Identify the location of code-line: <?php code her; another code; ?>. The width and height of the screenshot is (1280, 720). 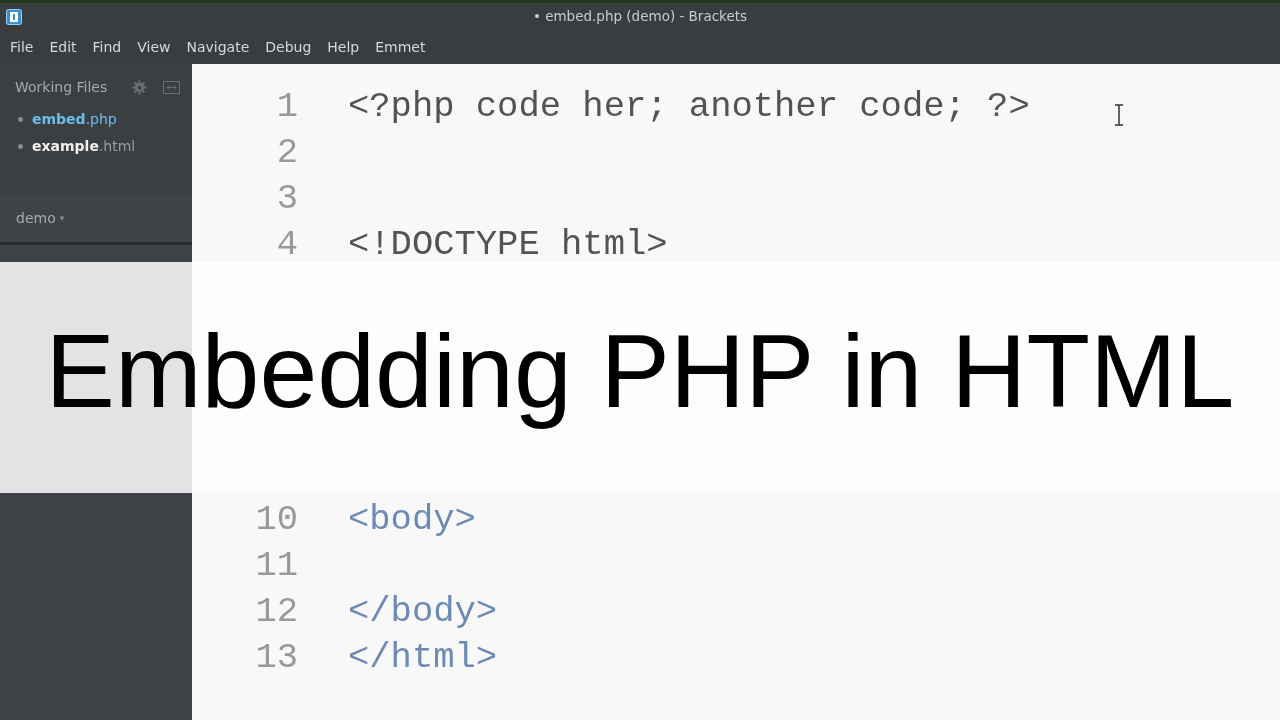
(689, 107).